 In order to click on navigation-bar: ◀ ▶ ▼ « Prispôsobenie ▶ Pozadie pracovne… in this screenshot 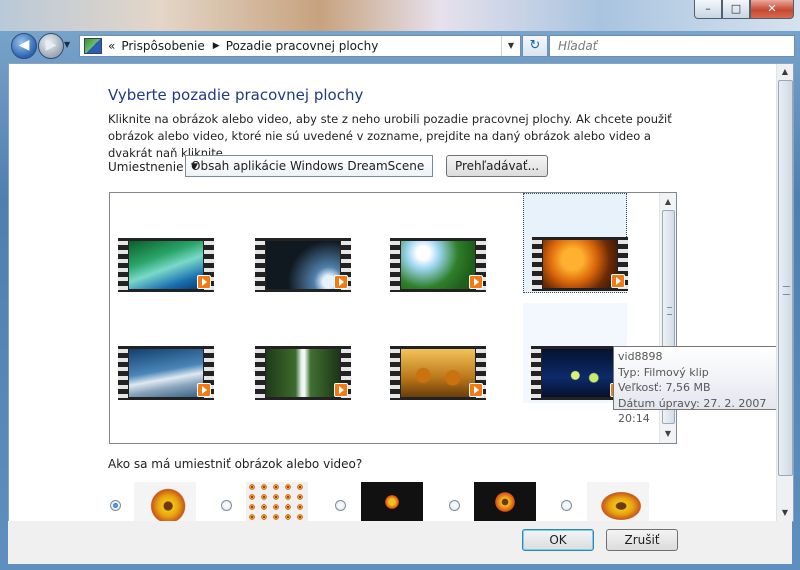, I will do `click(400, 45)`.